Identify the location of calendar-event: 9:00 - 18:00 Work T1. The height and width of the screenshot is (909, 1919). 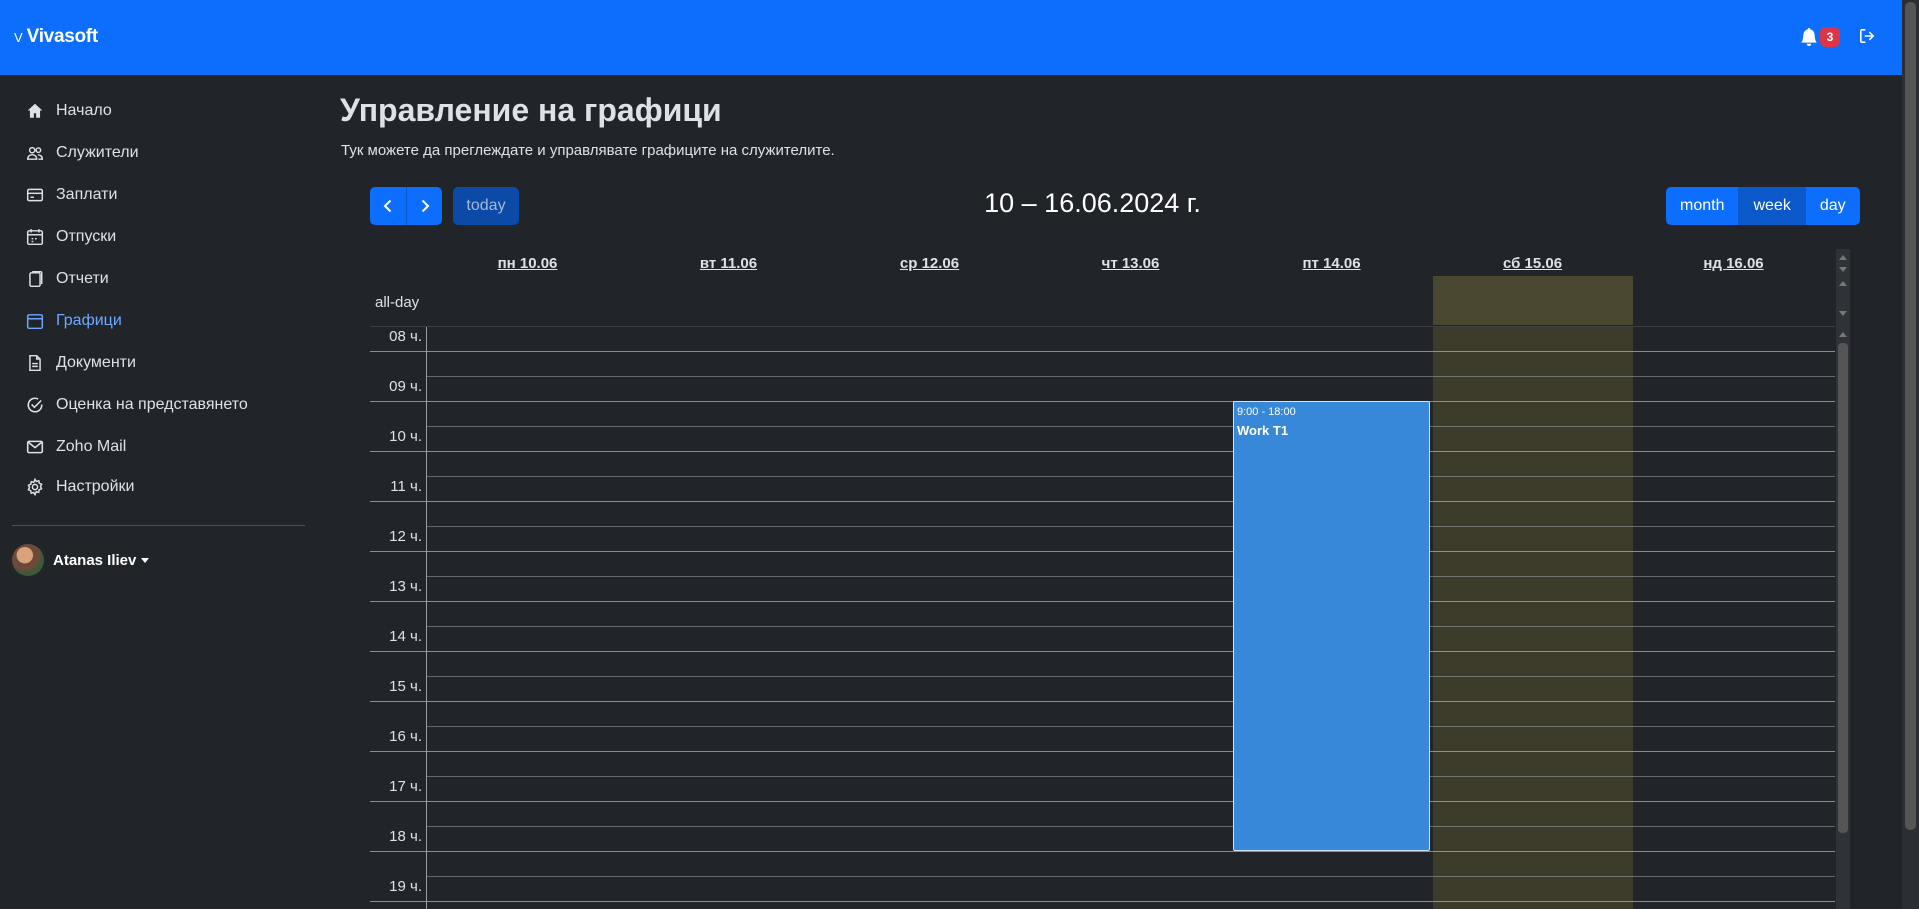
(1331, 626).